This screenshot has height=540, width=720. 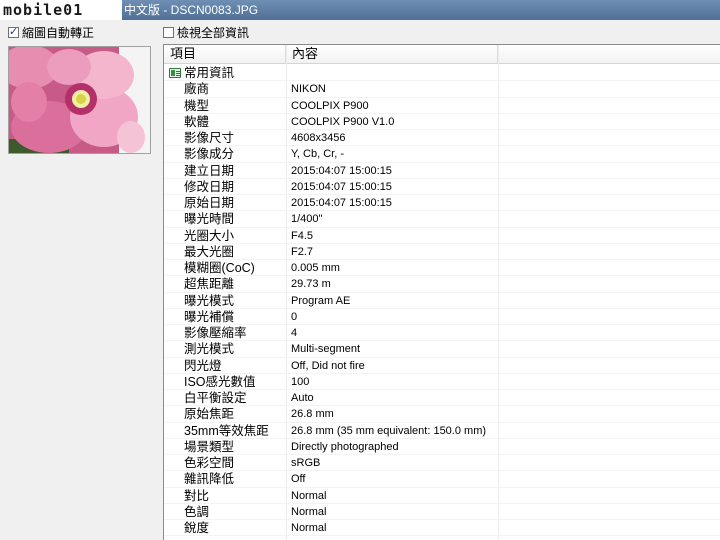 What do you see at coordinates (209, 463) in the screenshot?
I see `row-key: 色彩空間` at bounding box center [209, 463].